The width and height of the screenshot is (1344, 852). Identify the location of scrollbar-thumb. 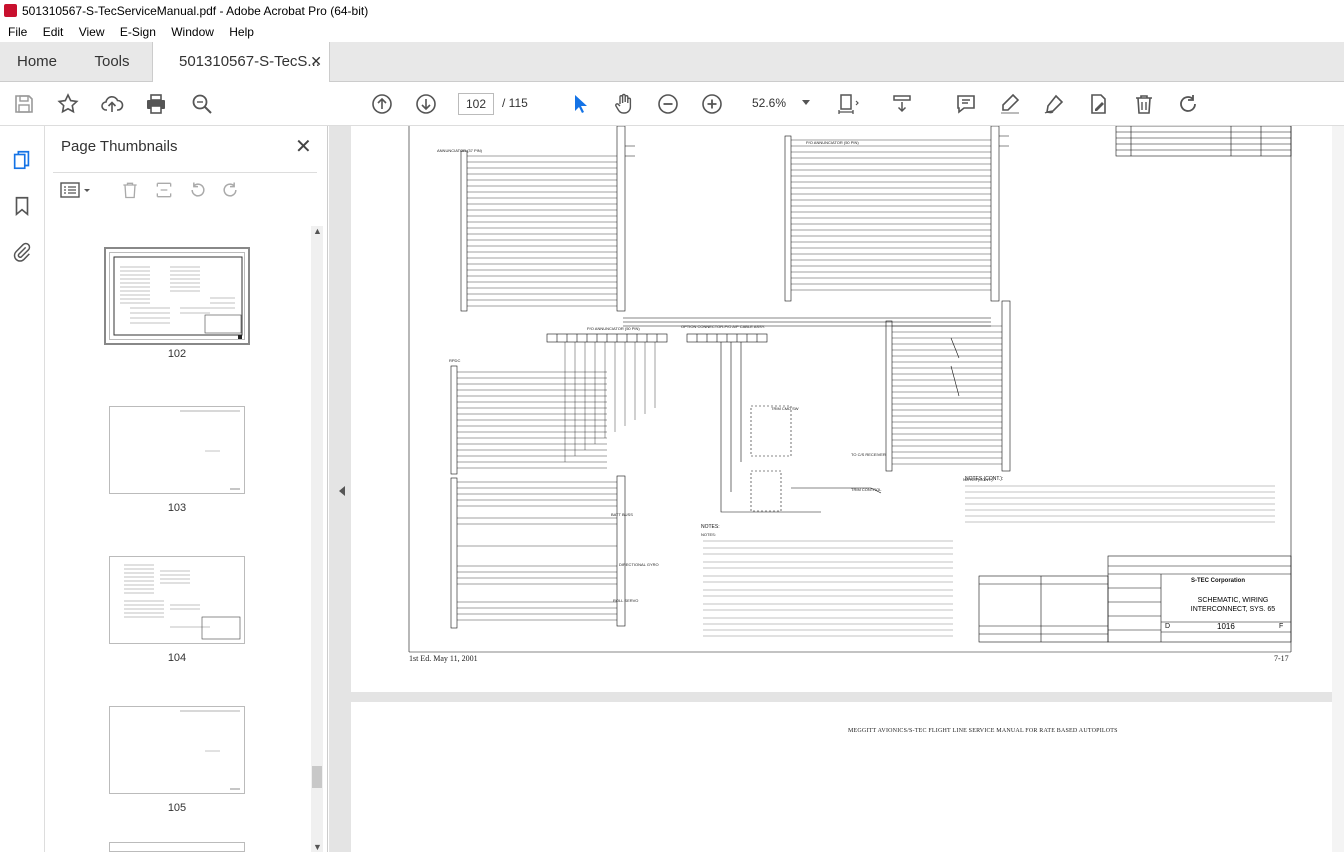
(317, 777).